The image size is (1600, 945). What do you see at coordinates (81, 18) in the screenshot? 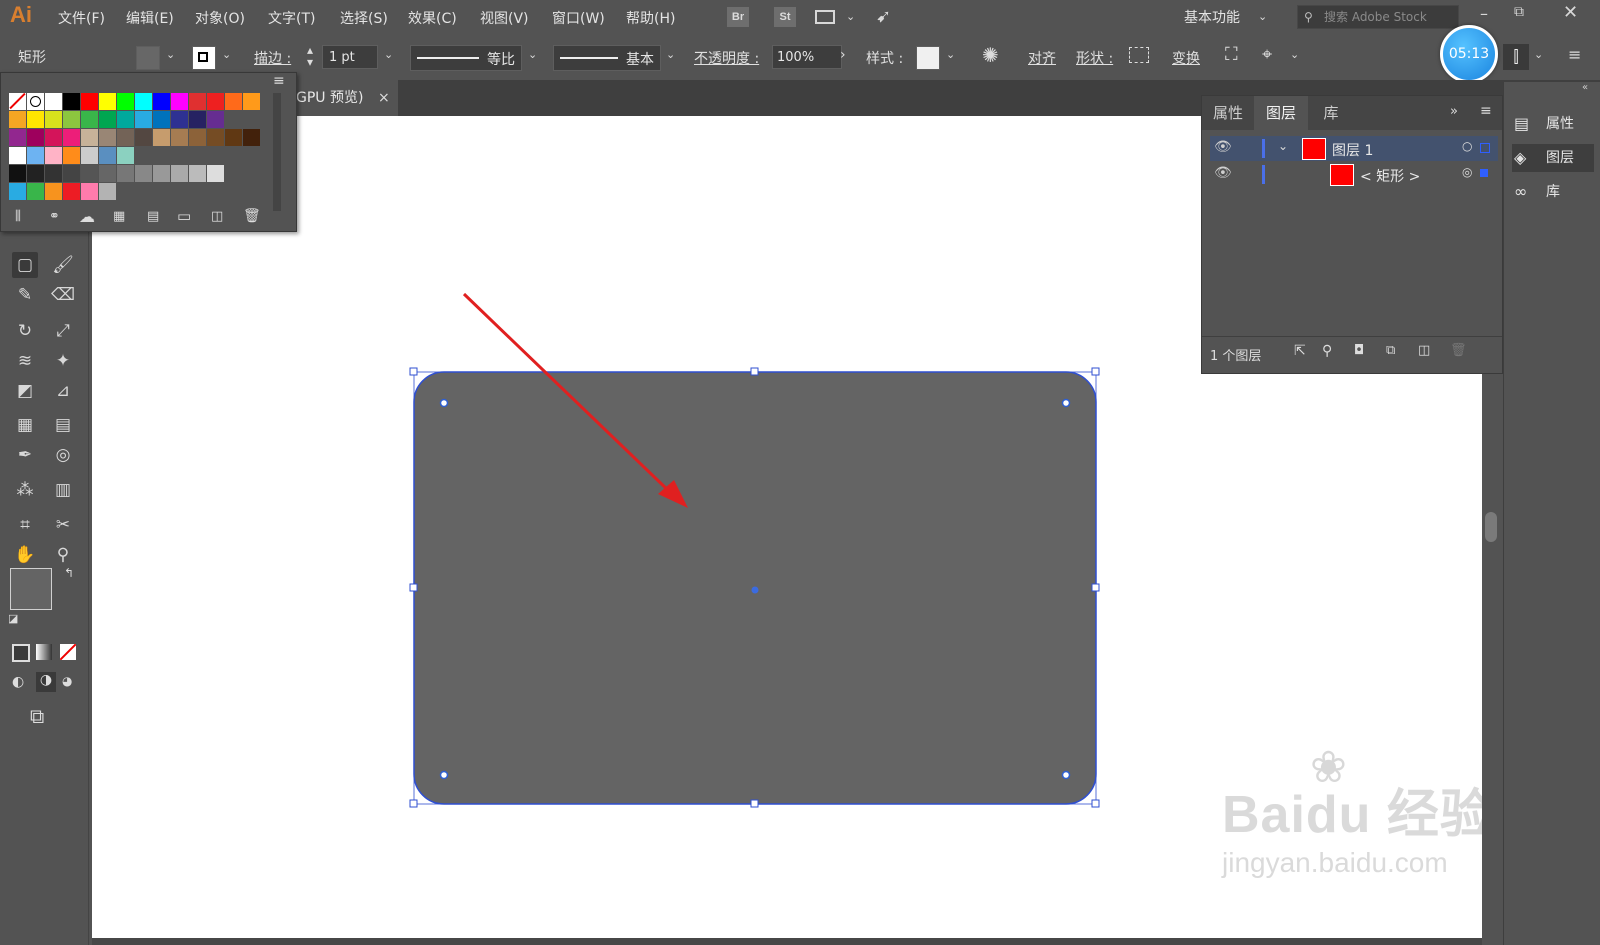
I see `menu-file: 文件(F)` at bounding box center [81, 18].